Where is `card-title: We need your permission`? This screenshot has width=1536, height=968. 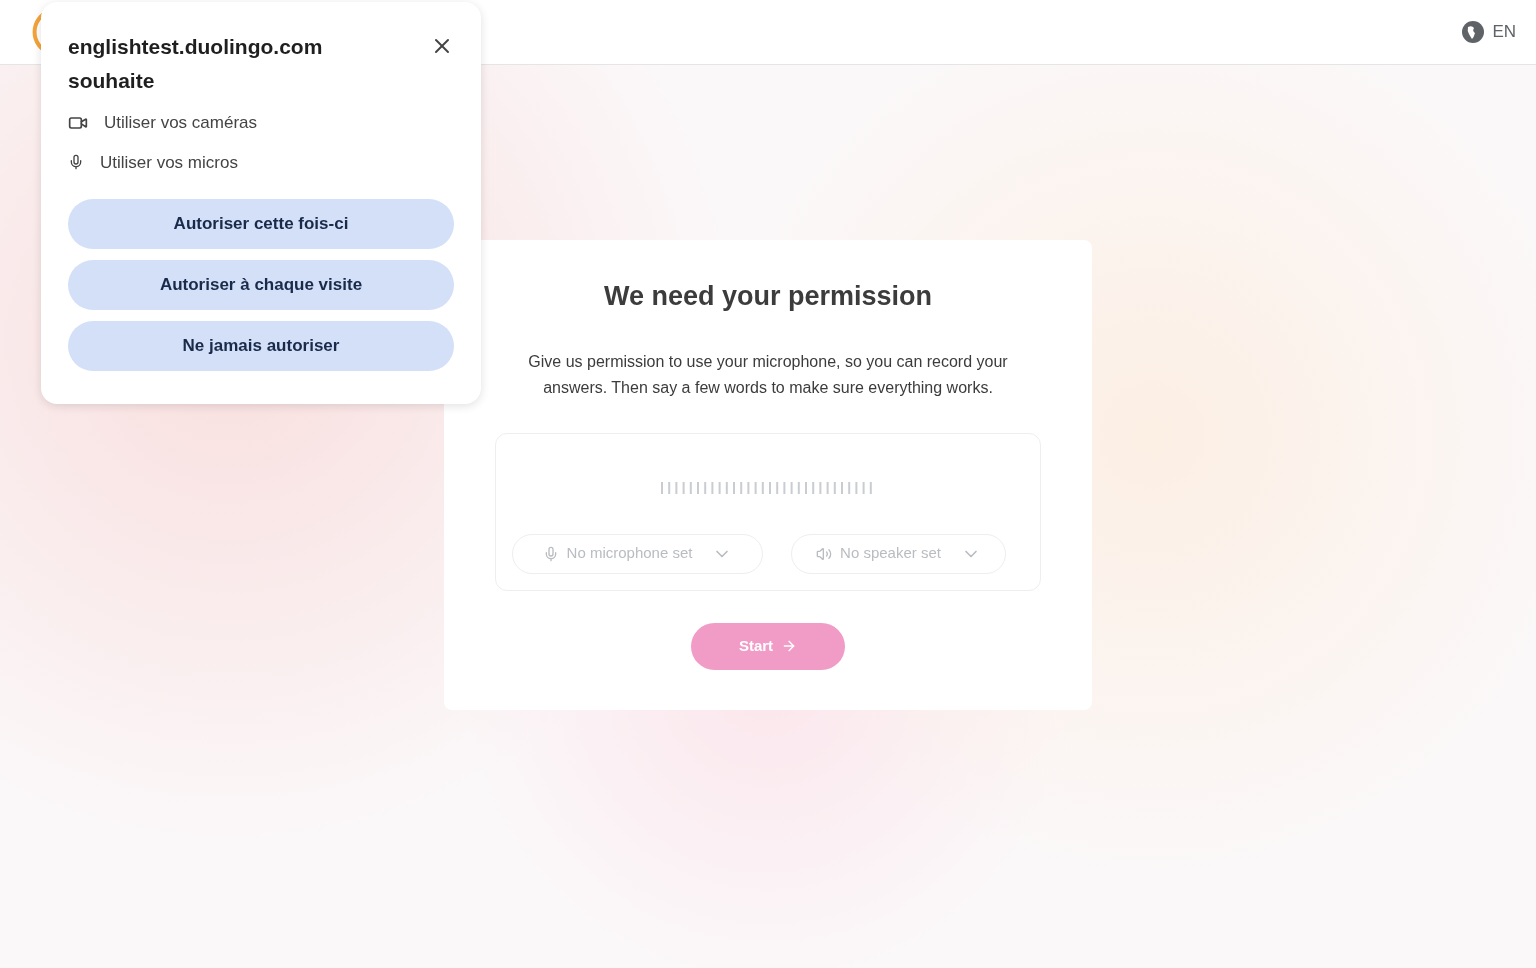 card-title: We need your permission is located at coordinates (768, 296).